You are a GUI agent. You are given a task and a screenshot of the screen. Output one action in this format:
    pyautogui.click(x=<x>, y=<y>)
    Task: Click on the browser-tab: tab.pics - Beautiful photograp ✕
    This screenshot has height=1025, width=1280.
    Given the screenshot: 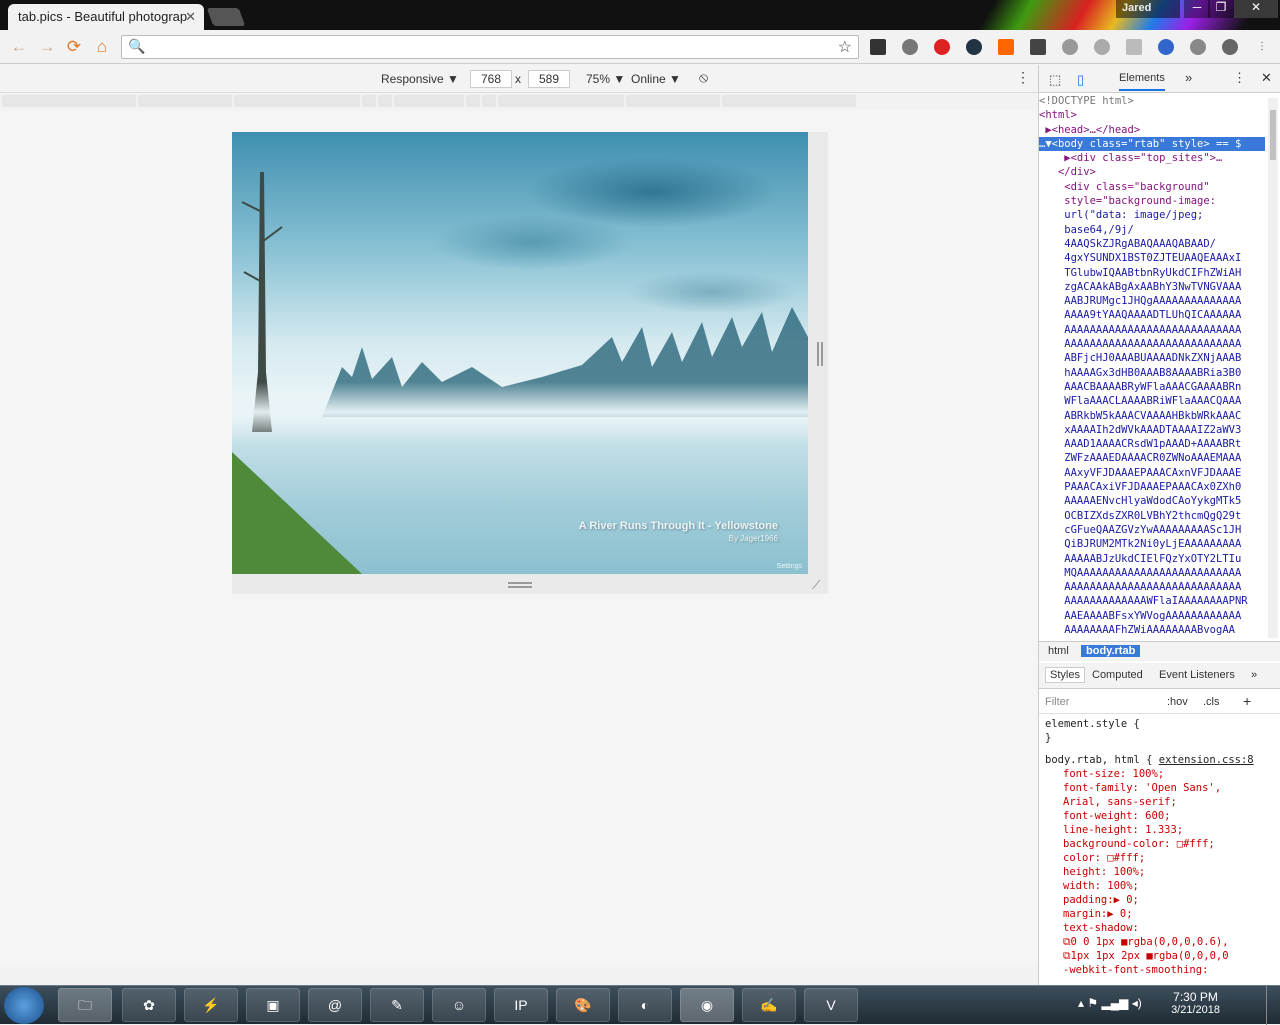 What is the action you would take?
    pyautogui.click(x=106, y=17)
    